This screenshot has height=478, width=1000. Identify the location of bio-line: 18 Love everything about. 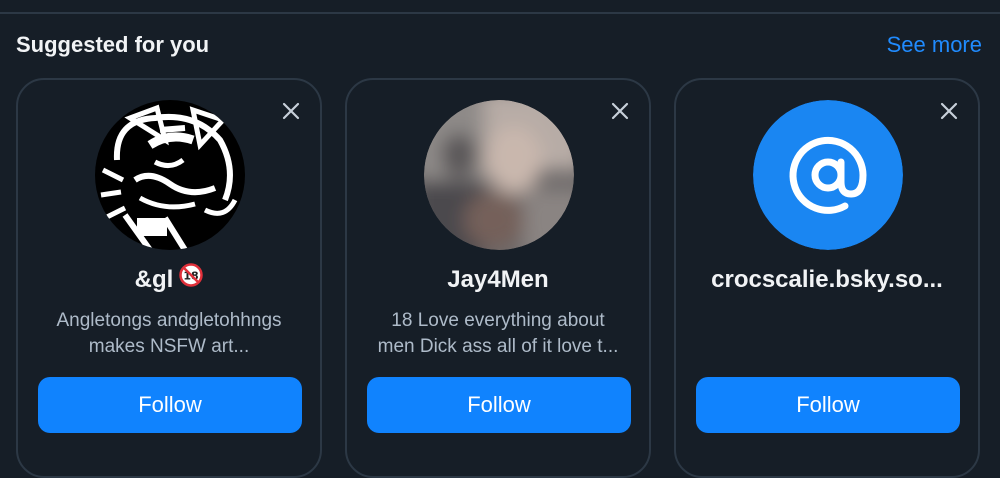
(498, 320).